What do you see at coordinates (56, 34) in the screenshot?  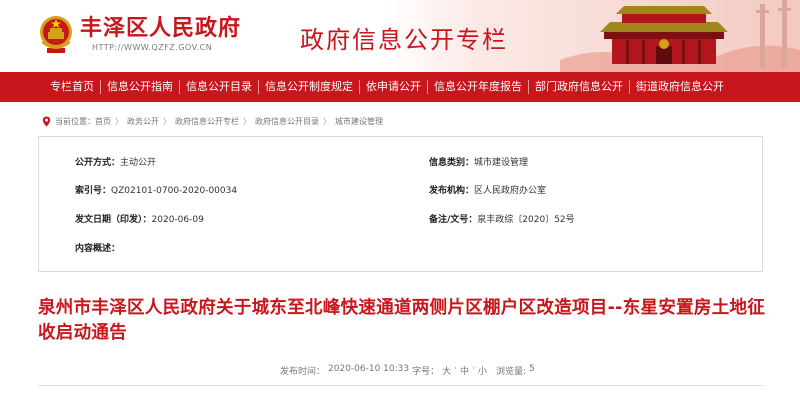 I see `national-emblem-icon` at bounding box center [56, 34].